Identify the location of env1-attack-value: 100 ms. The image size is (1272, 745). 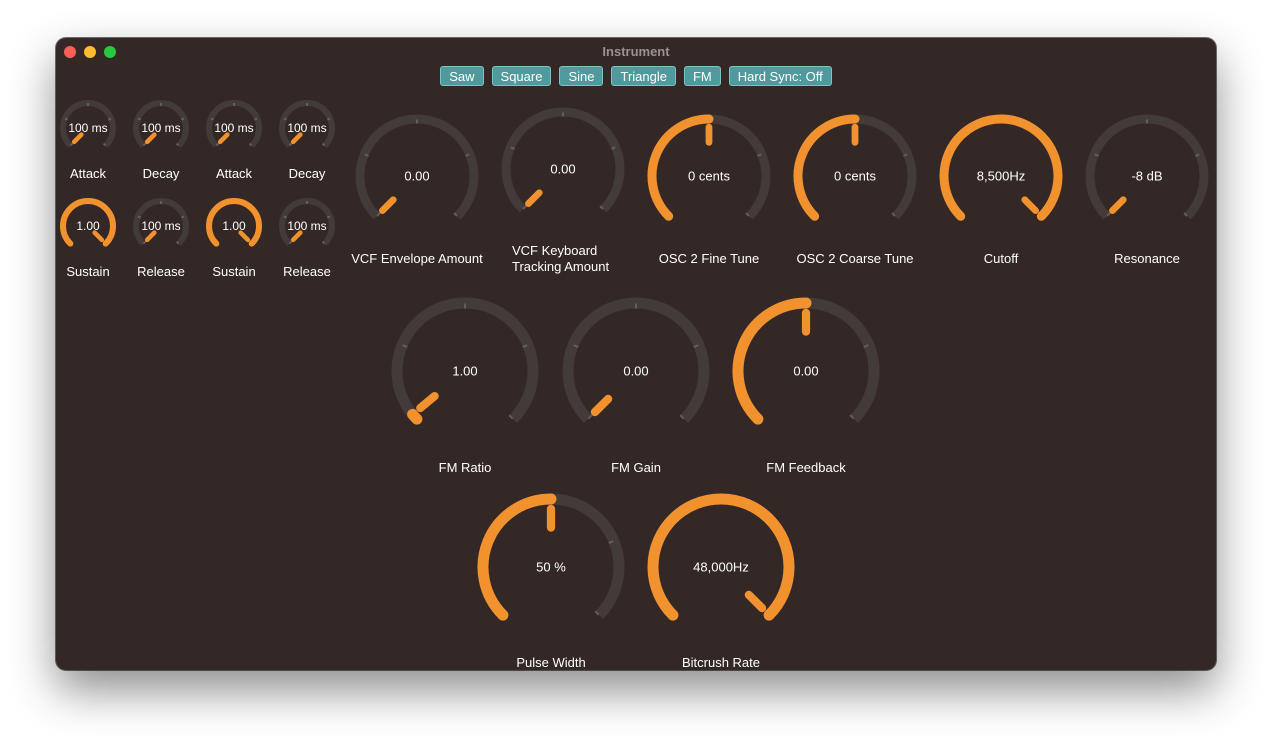
(88, 128).